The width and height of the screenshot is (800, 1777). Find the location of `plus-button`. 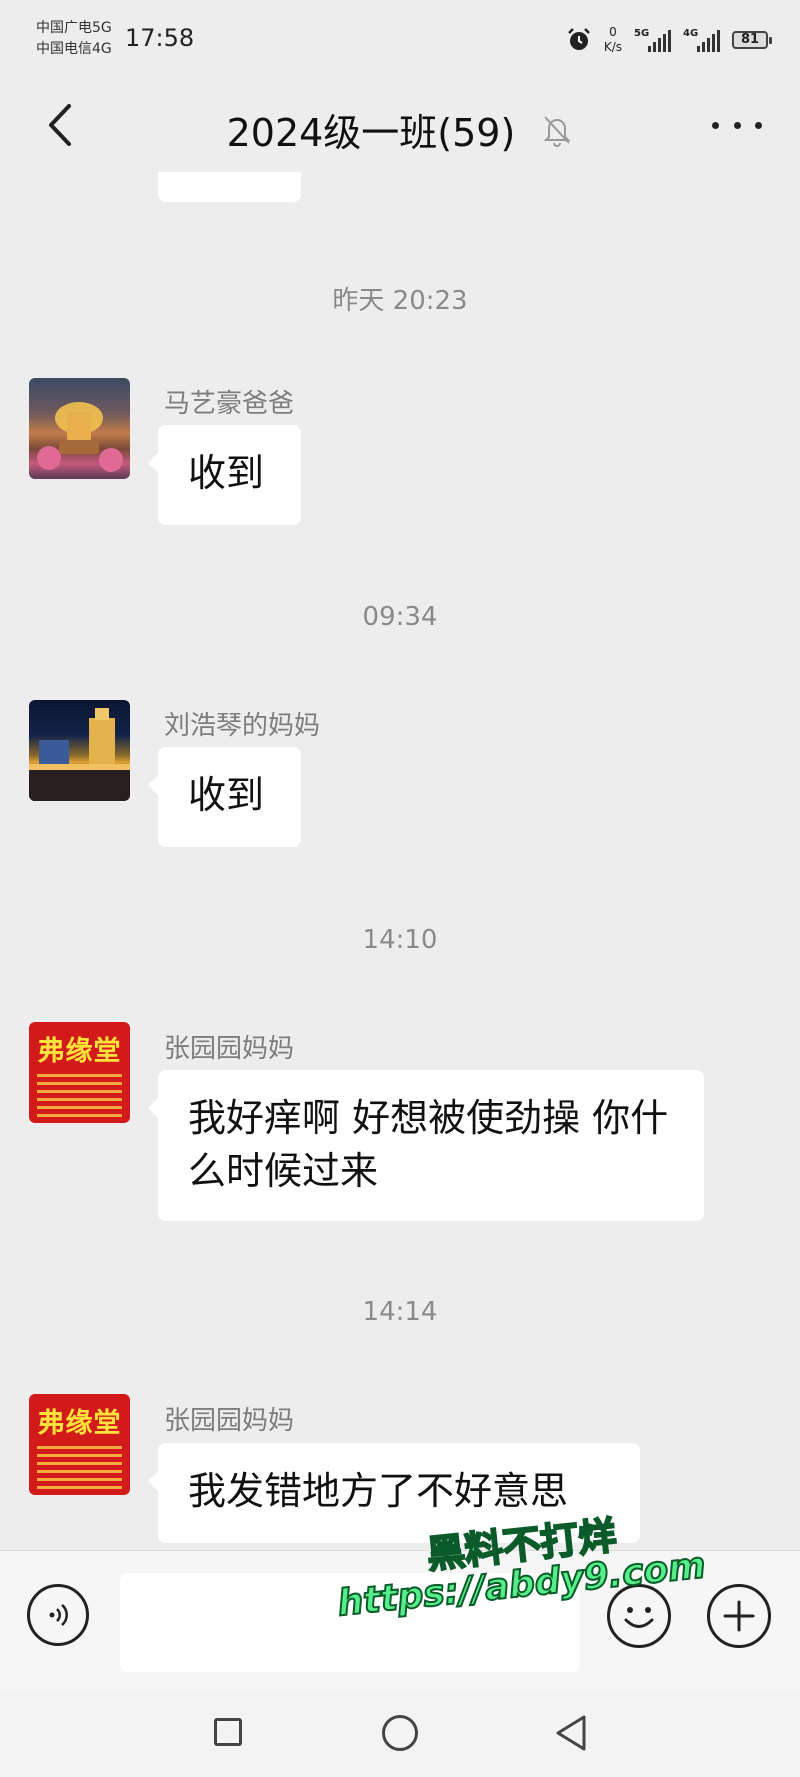

plus-button is located at coordinates (739, 1616).